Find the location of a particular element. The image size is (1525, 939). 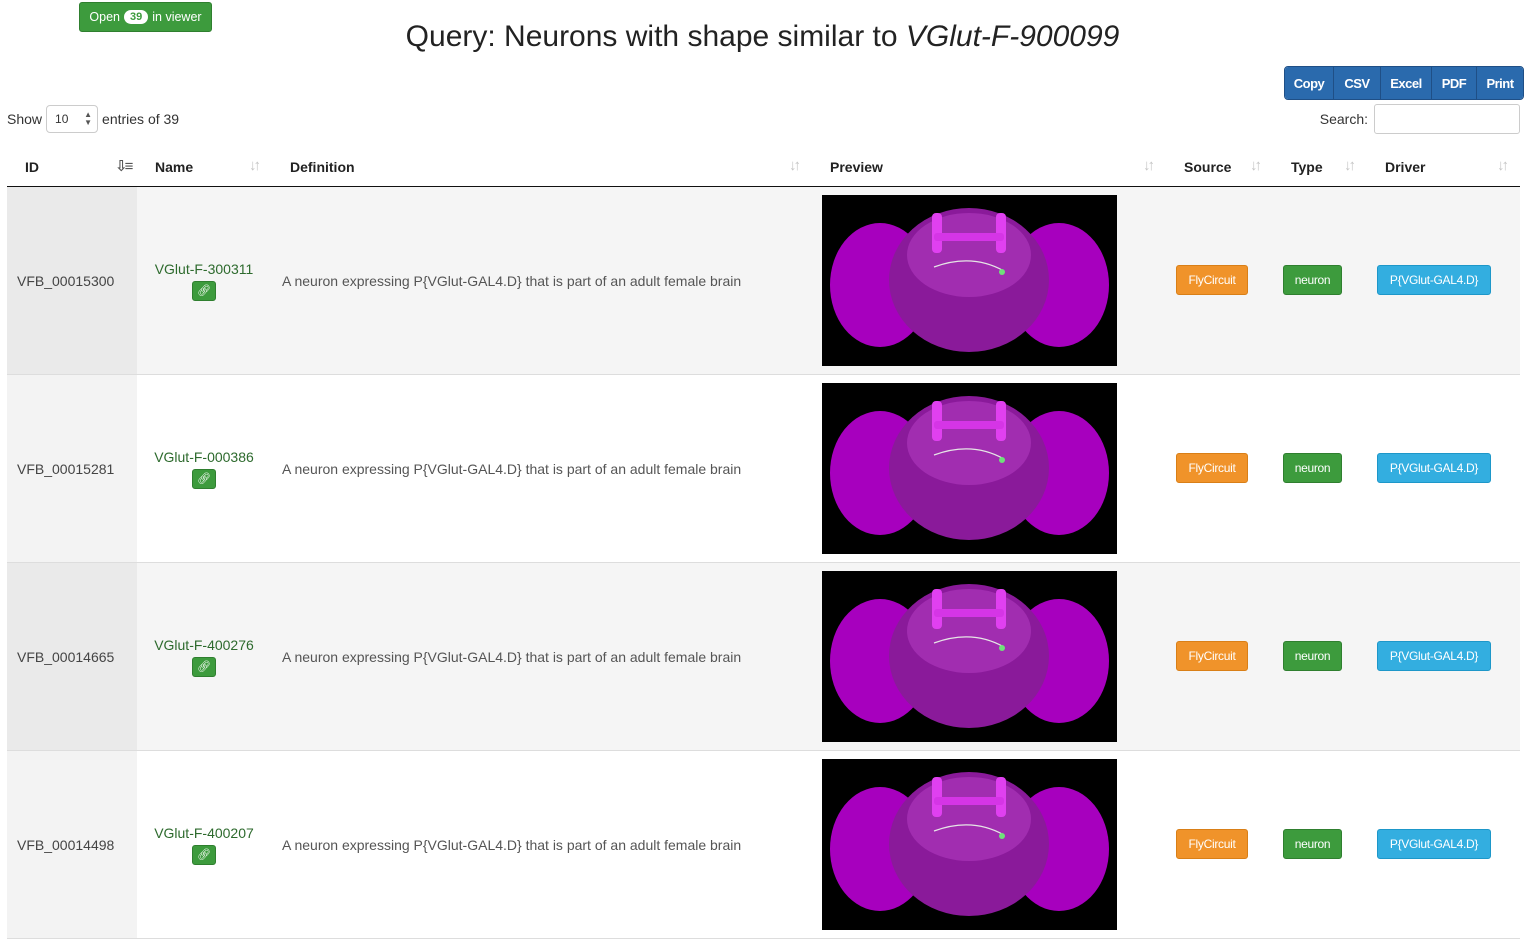

column-header-preview: Preview is located at coordinates (856, 166).